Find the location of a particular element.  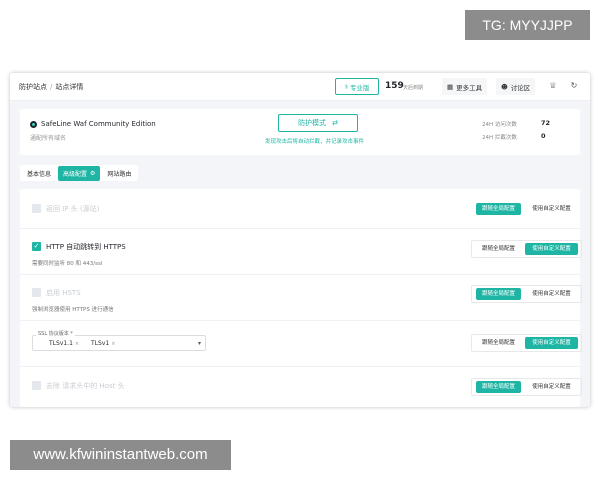

tab-advanced-config: 高级配置 ⚙ is located at coordinates (79, 173).